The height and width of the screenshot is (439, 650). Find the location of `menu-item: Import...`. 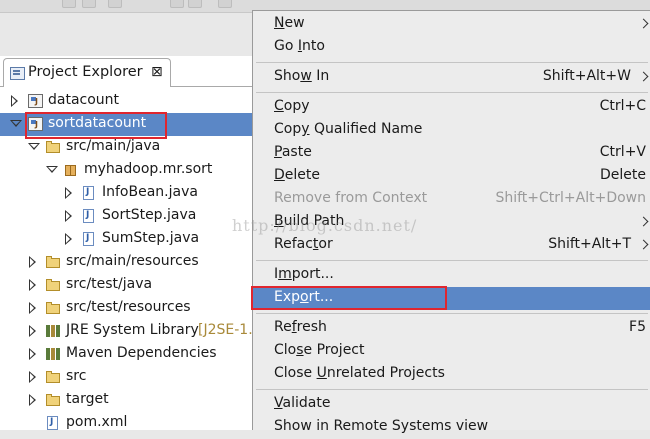

menu-item: Import... is located at coordinates (451, 275).